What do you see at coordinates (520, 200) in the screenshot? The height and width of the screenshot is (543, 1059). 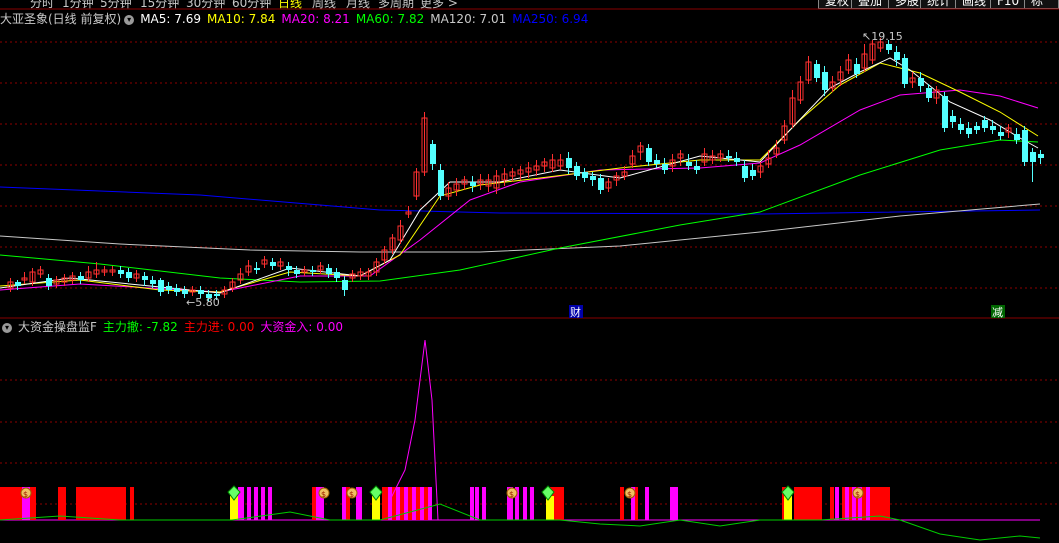 I see `ma250-line` at bounding box center [520, 200].